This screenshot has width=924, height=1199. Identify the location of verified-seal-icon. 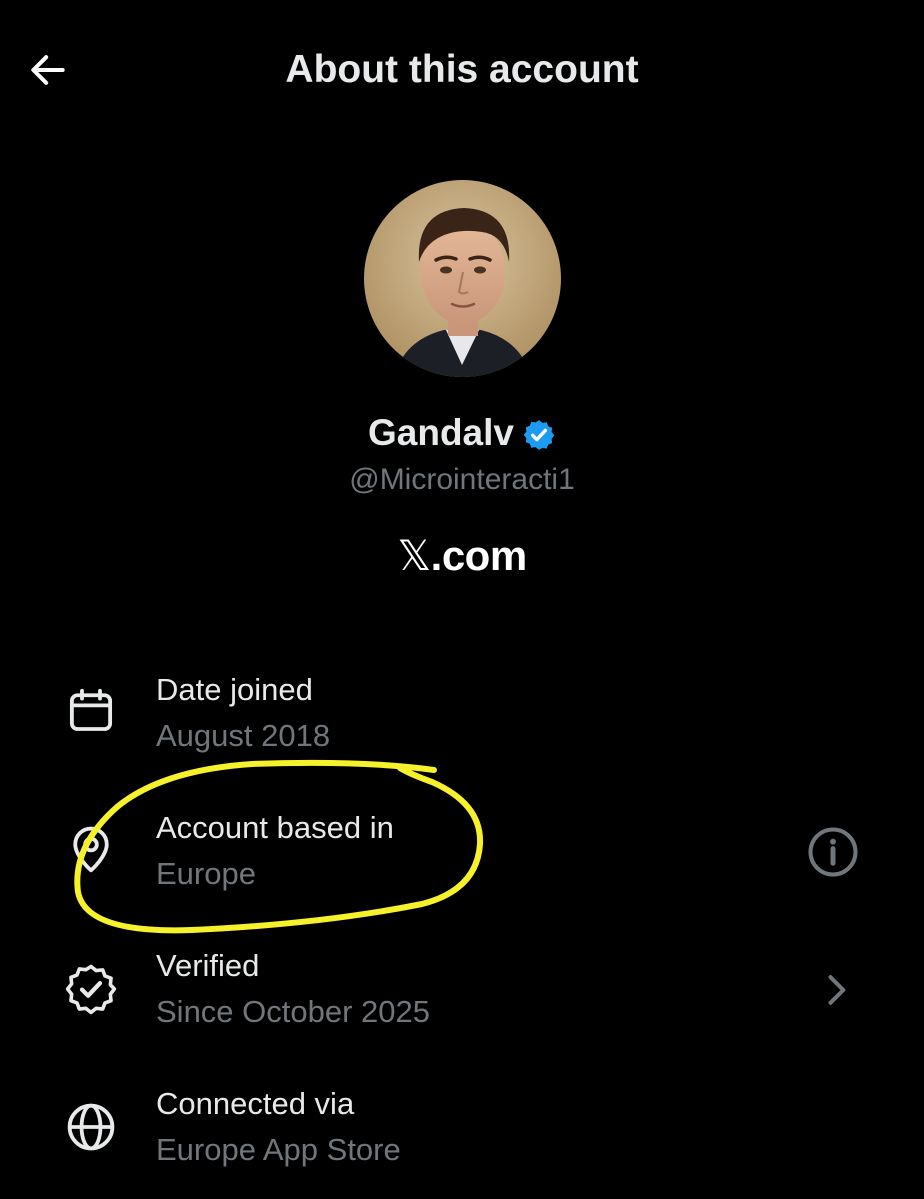
(91, 989).